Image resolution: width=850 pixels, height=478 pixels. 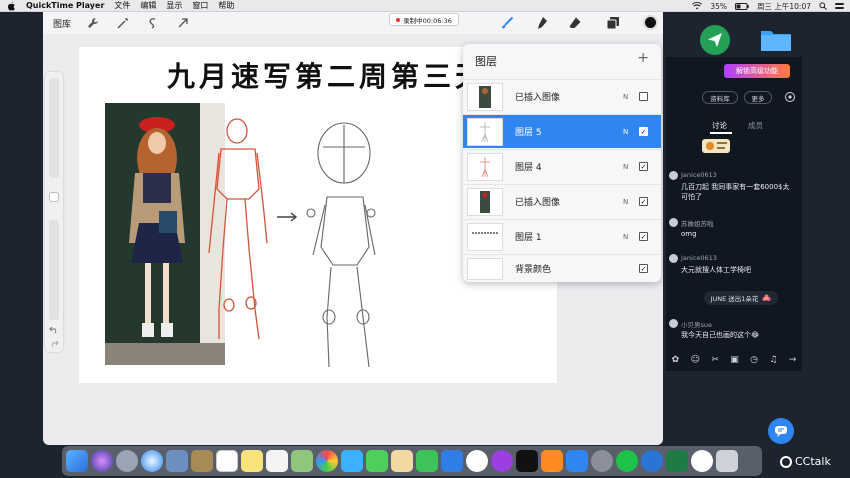 I want to click on layer-row: 已插入图像 N, so click(x=562, y=96).